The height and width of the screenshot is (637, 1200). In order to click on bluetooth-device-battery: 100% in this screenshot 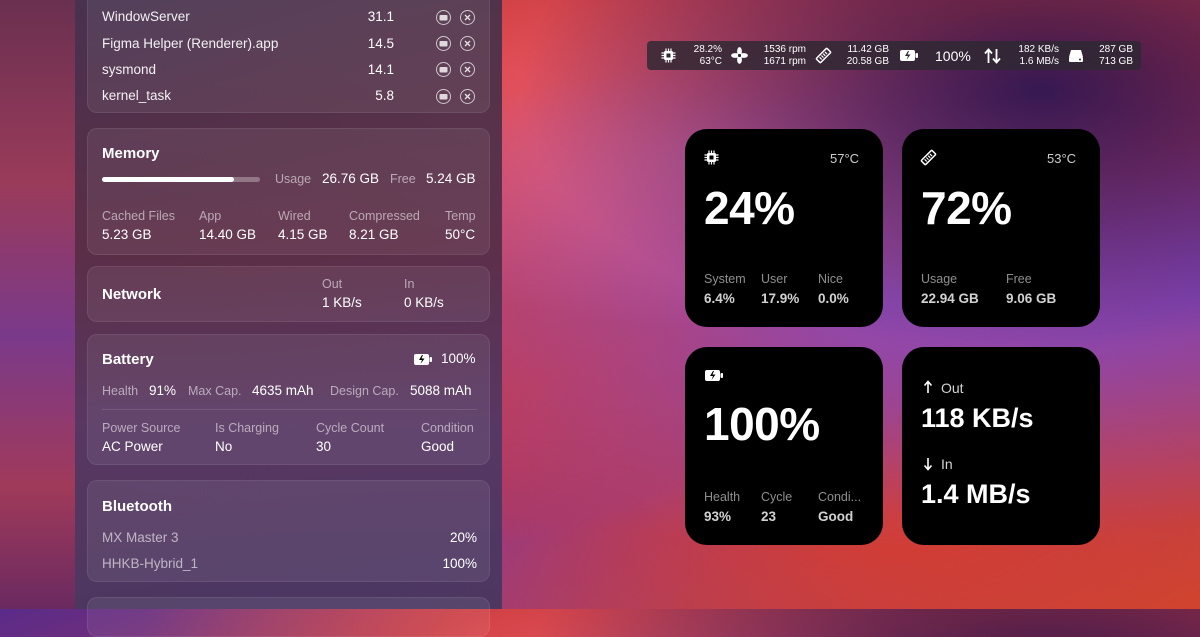, I will do `click(459, 563)`.